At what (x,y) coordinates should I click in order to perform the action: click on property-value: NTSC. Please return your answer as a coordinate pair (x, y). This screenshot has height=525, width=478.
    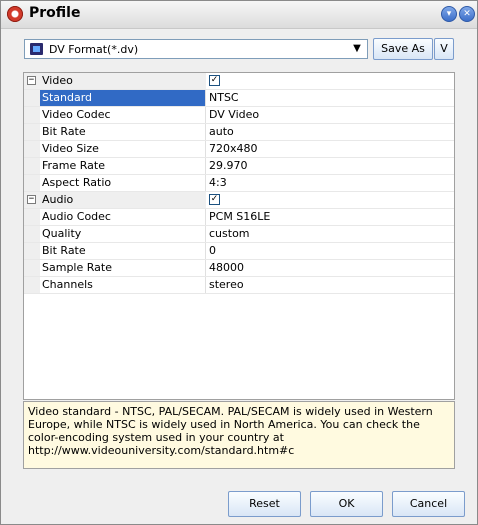
    Looking at the image, I should click on (329, 98).